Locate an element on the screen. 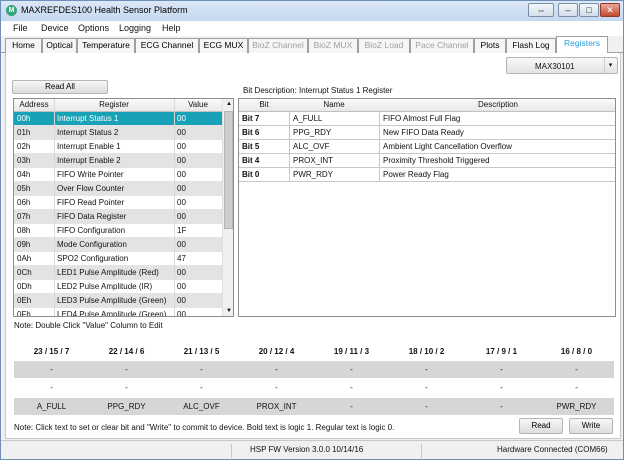 The width and height of the screenshot is (624, 460). column-header-value: Value is located at coordinates (198, 104).